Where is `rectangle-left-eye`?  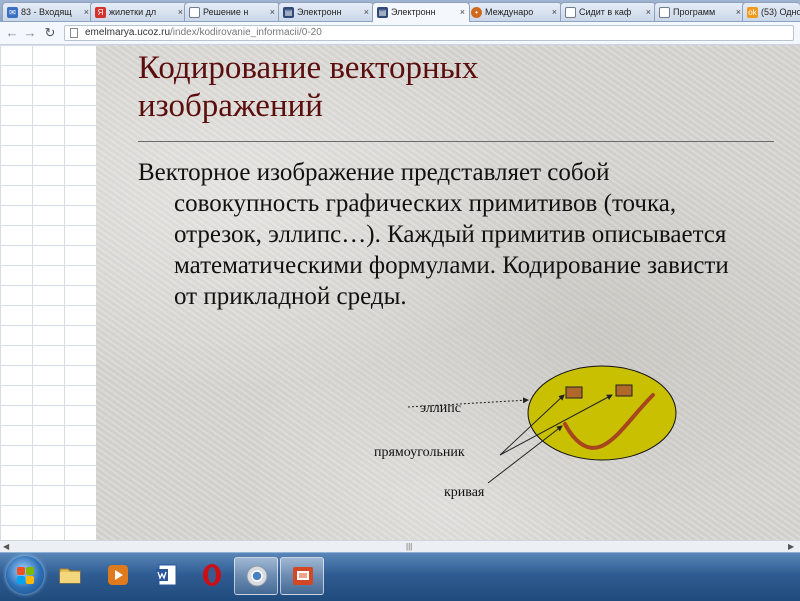 rectangle-left-eye is located at coordinates (574, 392).